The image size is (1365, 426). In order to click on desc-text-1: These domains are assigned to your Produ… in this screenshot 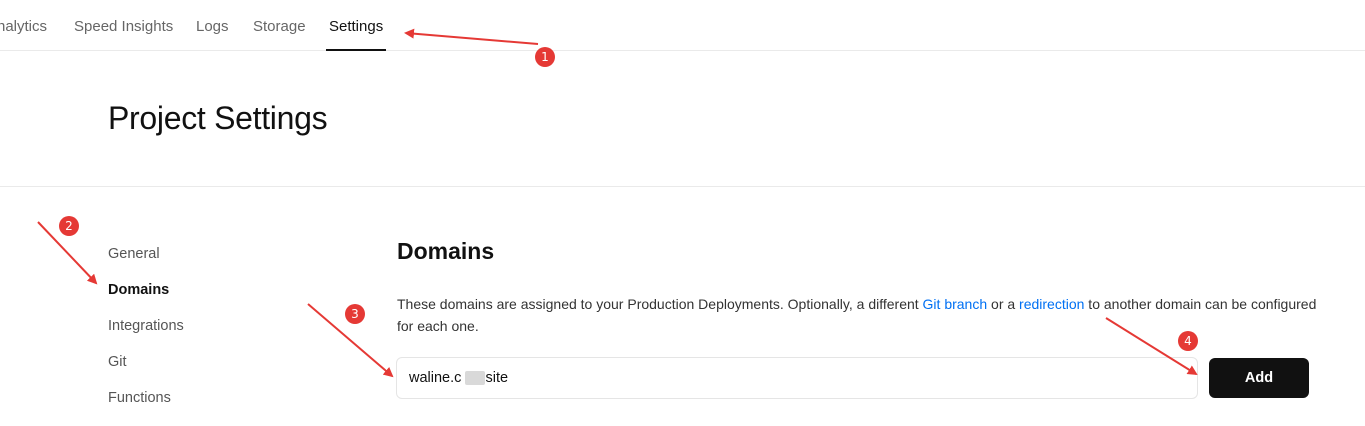, I will do `click(660, 304)`.